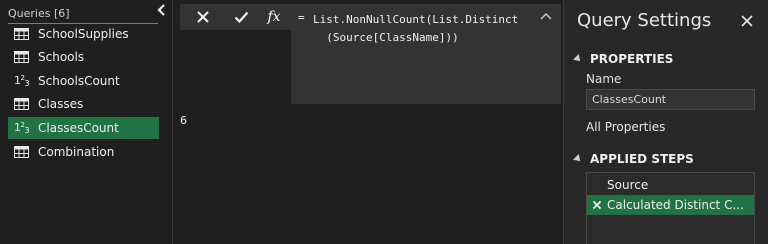  I want to click on properties-section-header: PROPERTIES, so click(623, 59).